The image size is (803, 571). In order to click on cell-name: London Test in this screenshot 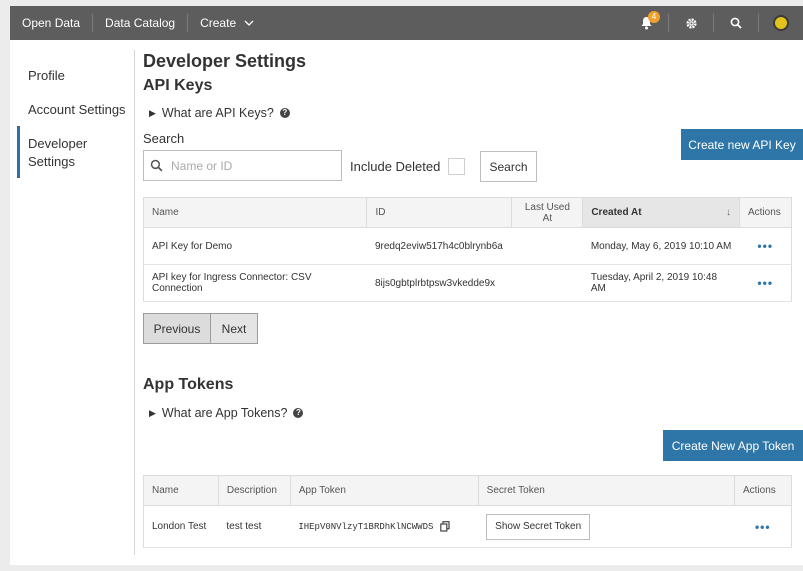, I will do `click(181, 526)`.